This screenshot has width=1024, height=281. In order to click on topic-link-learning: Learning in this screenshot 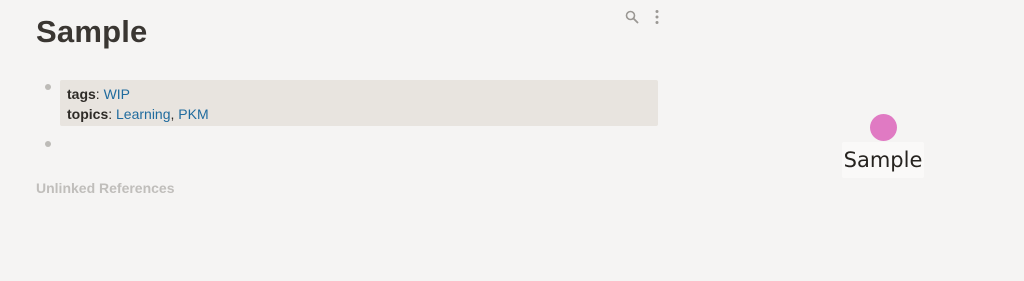, I will do `click(143, 114)`.